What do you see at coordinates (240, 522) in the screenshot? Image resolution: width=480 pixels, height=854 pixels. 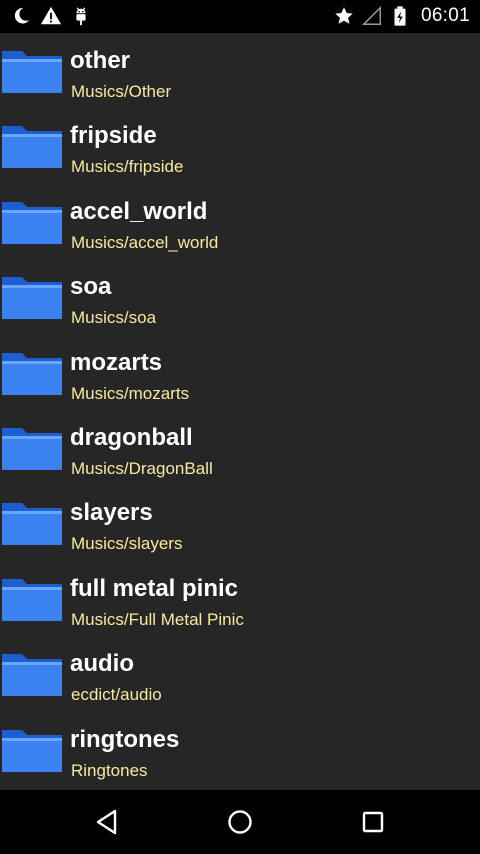 I see `folder-item-slayers: slayers Musics/slayers` at bounding box center [240, 522].